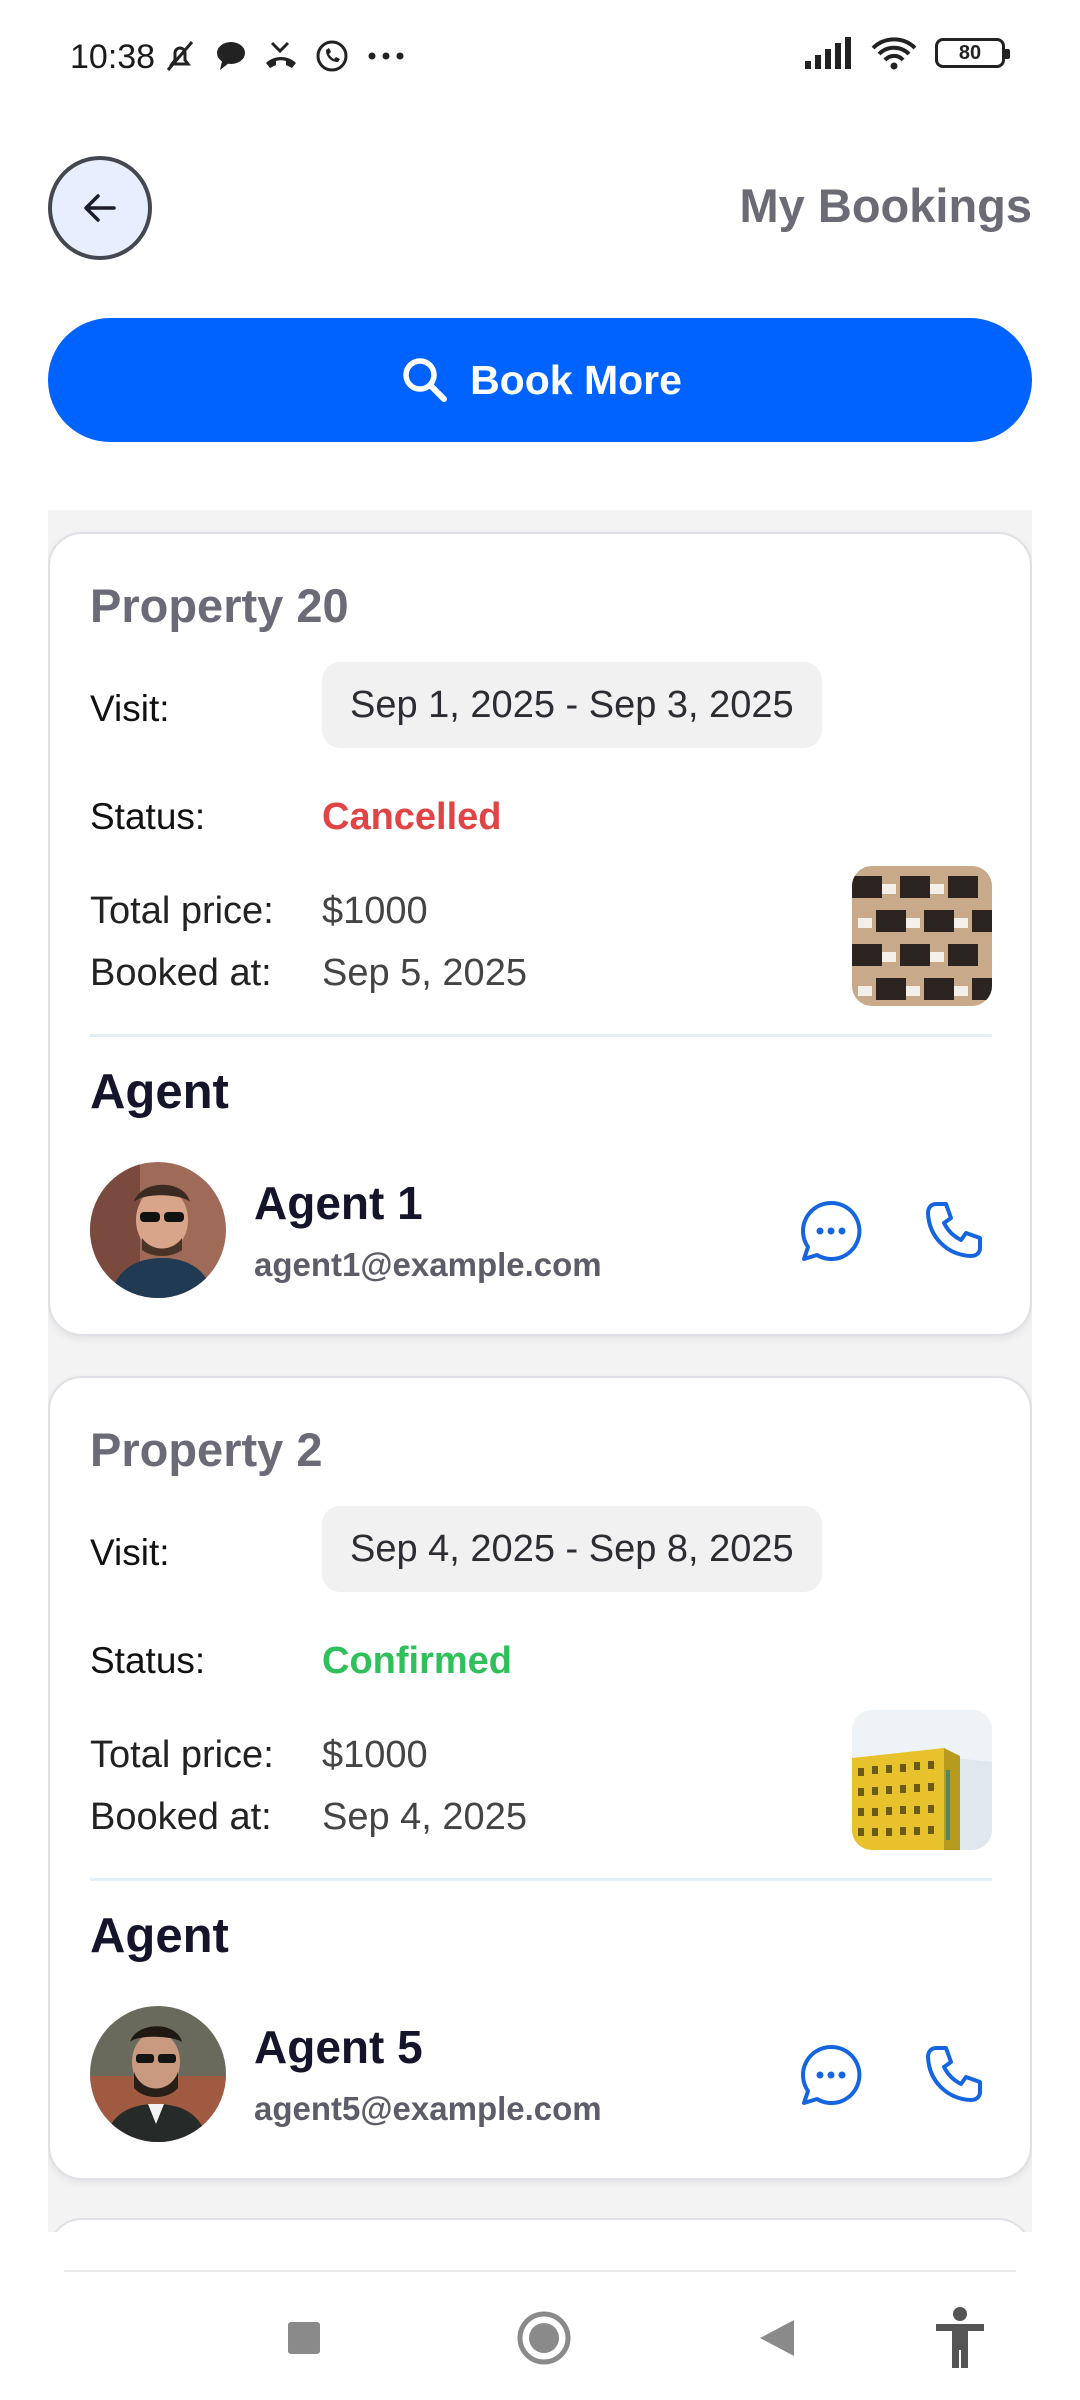 The image size is (1080, 2400). Describe the element at coordinates (424, 973) in the screenshot. I see `booked-date: Sep 5, 2025` at that location.